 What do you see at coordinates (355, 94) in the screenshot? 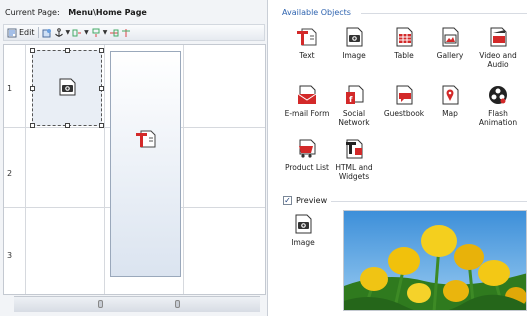
I see `social-icon: f` at bounding box center [355, 94].